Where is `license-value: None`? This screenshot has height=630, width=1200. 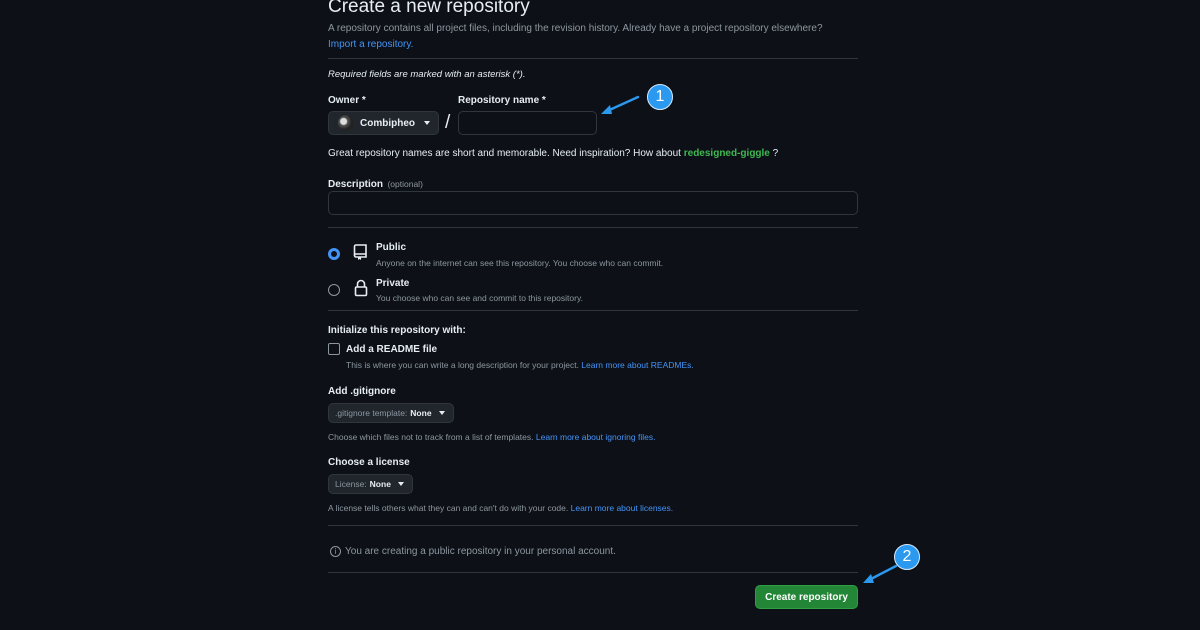 license-value: None is located at coordinates (380, 484).